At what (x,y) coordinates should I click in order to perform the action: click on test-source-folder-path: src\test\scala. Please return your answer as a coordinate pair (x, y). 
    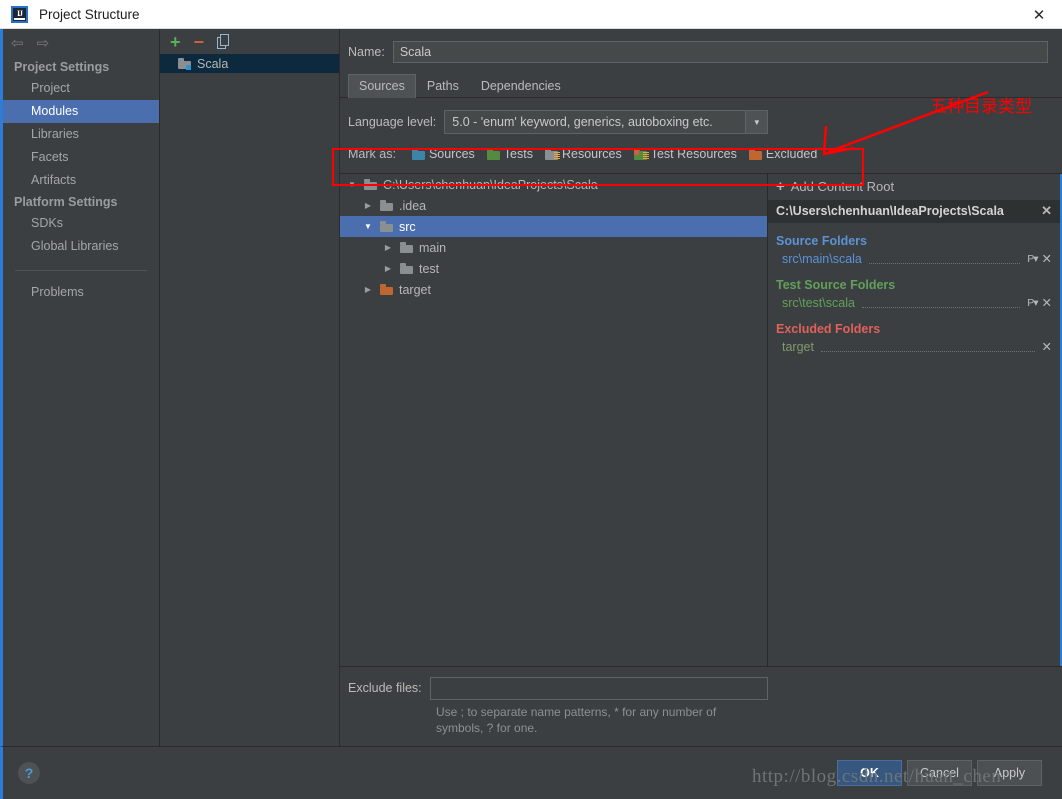
    Looking at the image, I should click on (818, 302).